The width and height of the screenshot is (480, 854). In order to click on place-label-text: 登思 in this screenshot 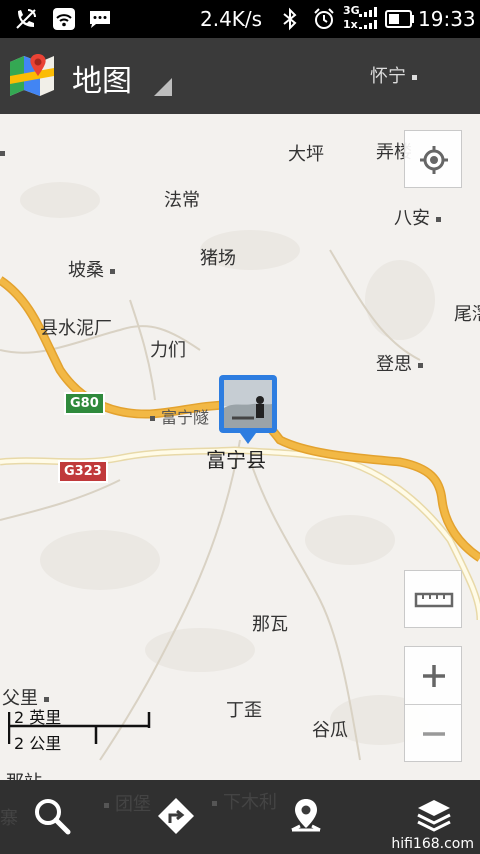, I will do `click(394, 364)`.